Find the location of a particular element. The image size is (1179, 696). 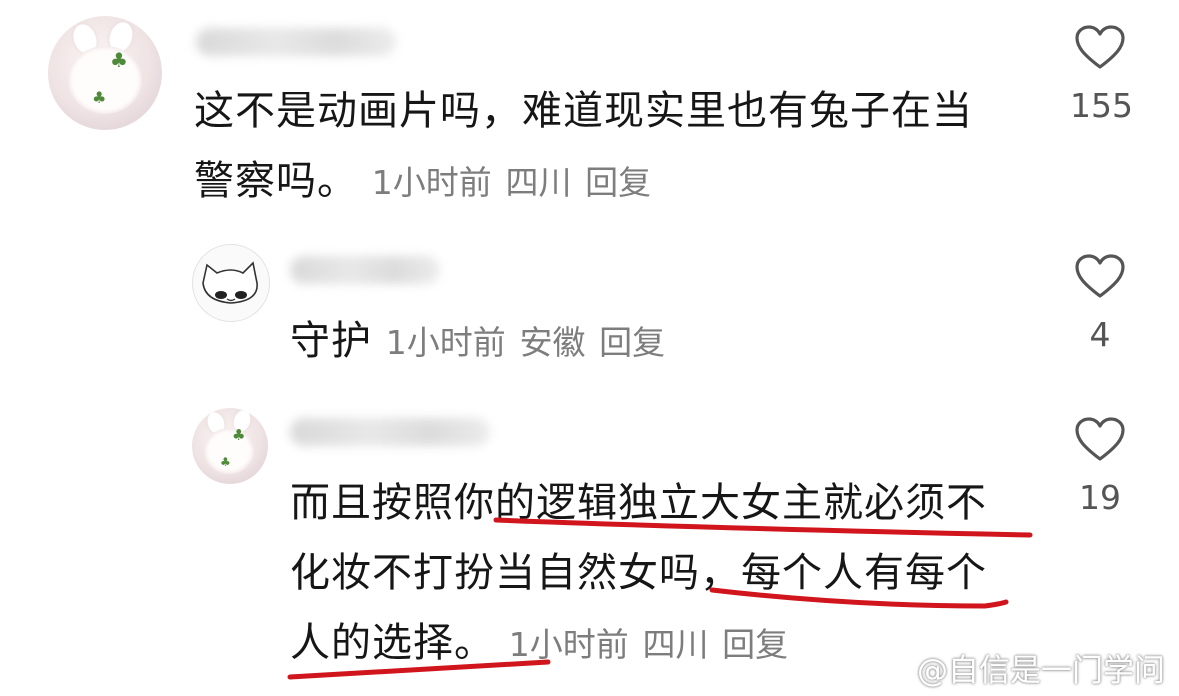

avatar is located at coordinates (231, 283).